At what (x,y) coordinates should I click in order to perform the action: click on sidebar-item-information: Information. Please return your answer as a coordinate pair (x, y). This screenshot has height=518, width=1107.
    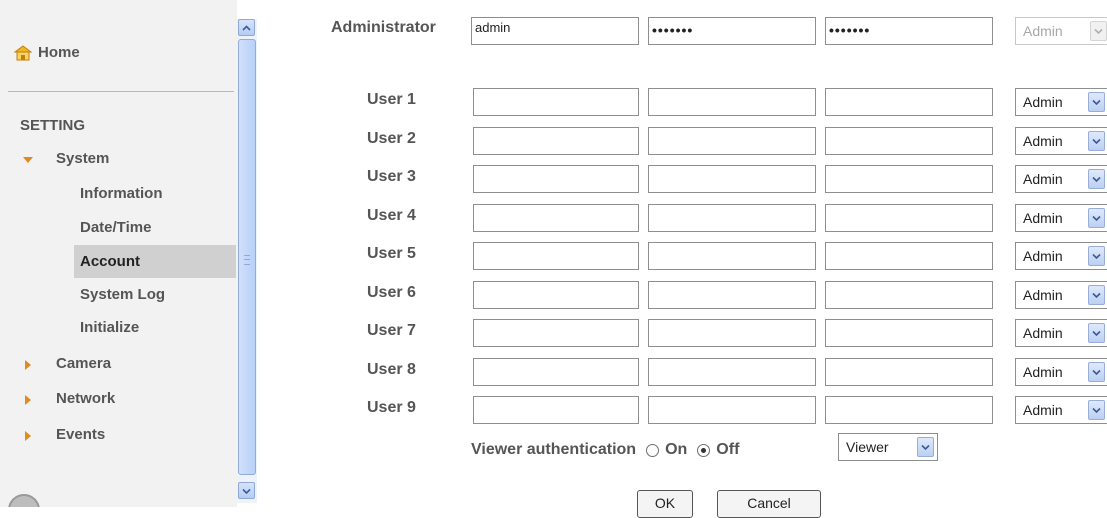
    Looking at the image, I should click on (155, 193).